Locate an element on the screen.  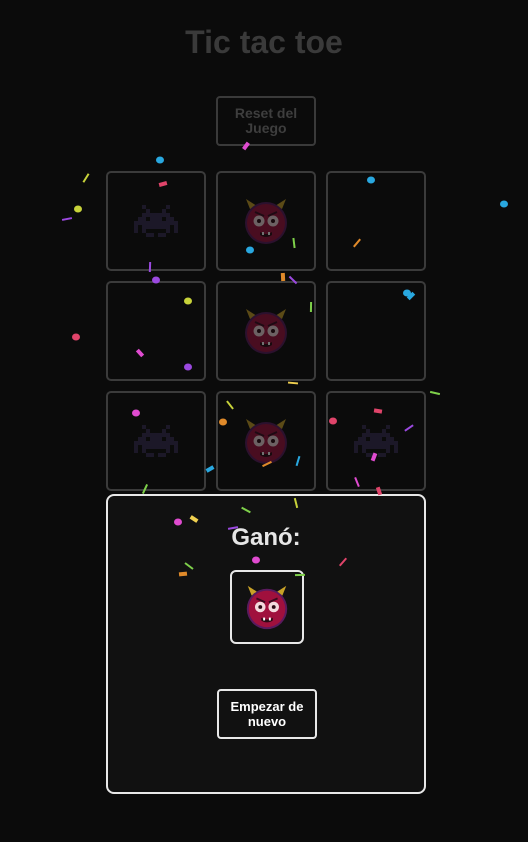
restart-button: Empezar de nuevo is located at coordinates (267, 714).